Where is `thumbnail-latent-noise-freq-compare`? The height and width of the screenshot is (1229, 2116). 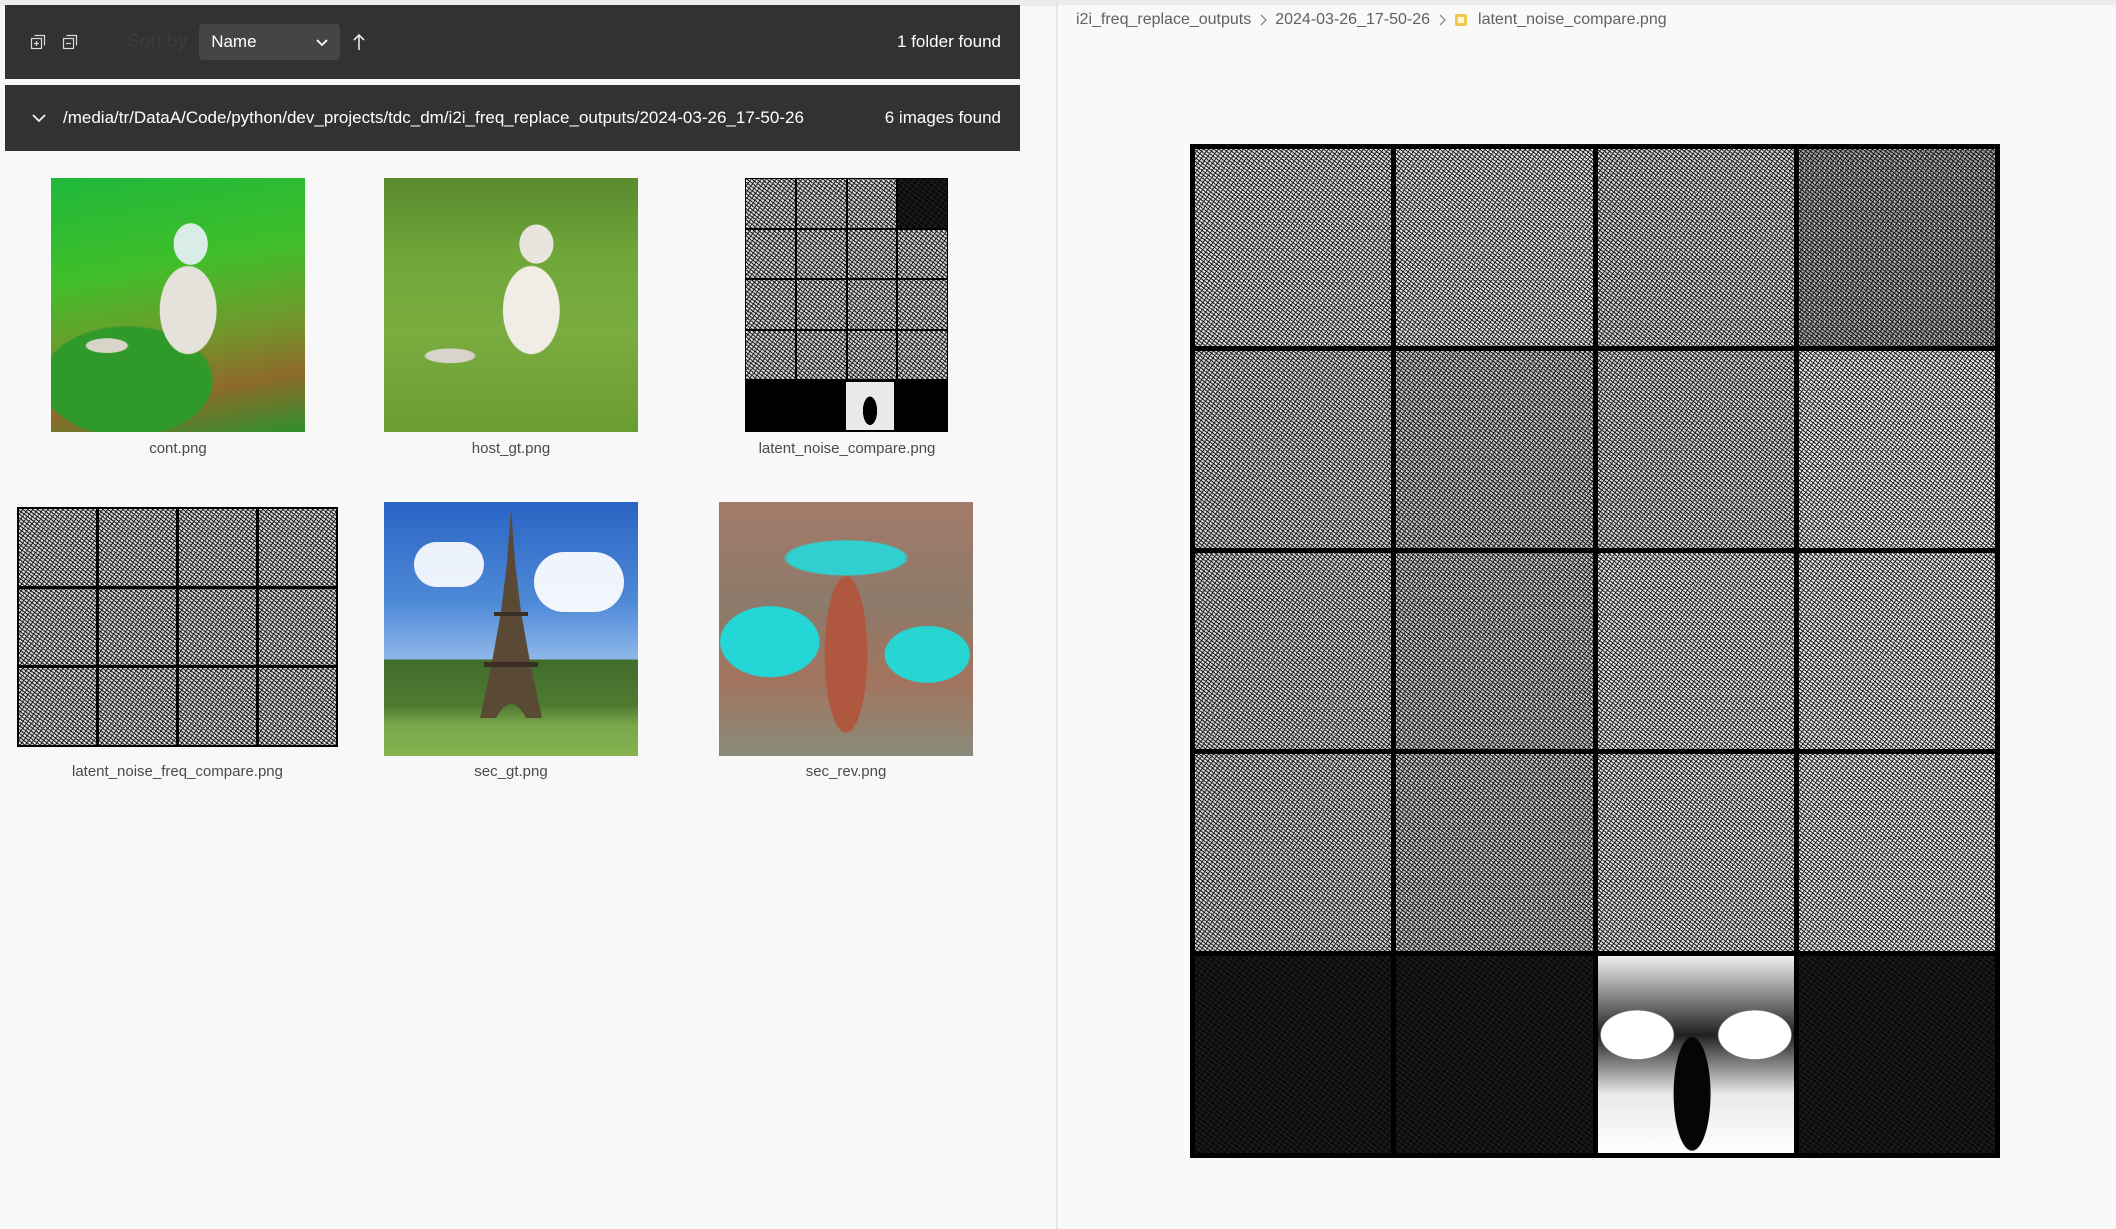
thumbnail-latent-noise-freq-compare is located at coordinates (177, 627).